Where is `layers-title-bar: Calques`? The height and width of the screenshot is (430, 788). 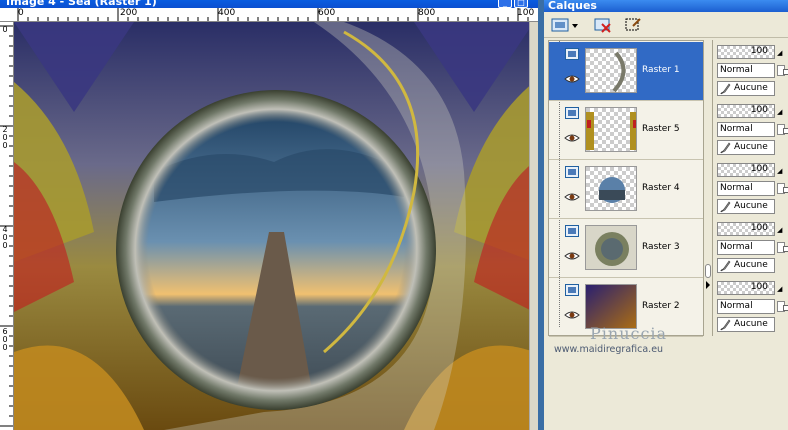
layers-title-bar: Calques is located at coordinates (666, 6).